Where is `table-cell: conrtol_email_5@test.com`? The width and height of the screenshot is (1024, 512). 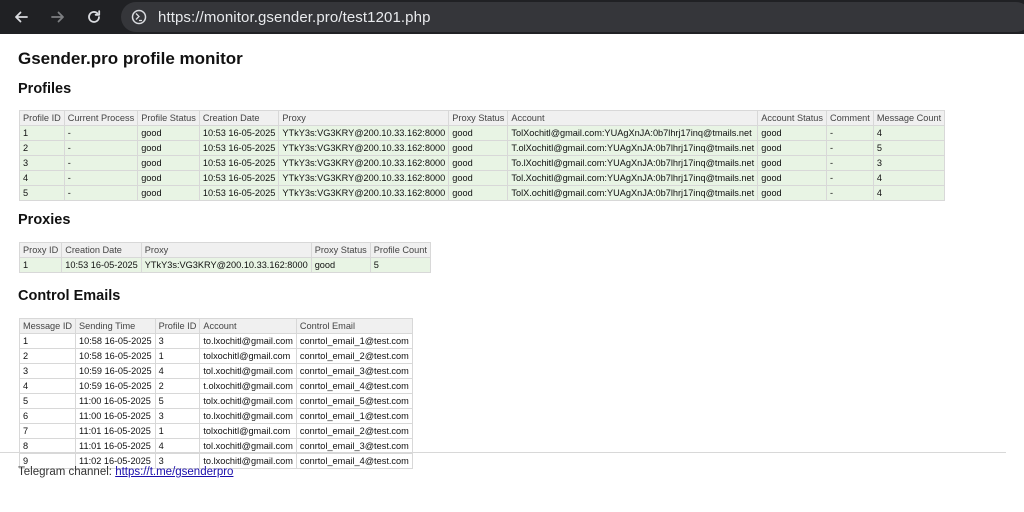
table-cell: conrtol_email_5@test.com is located at coordinates (354, 401).